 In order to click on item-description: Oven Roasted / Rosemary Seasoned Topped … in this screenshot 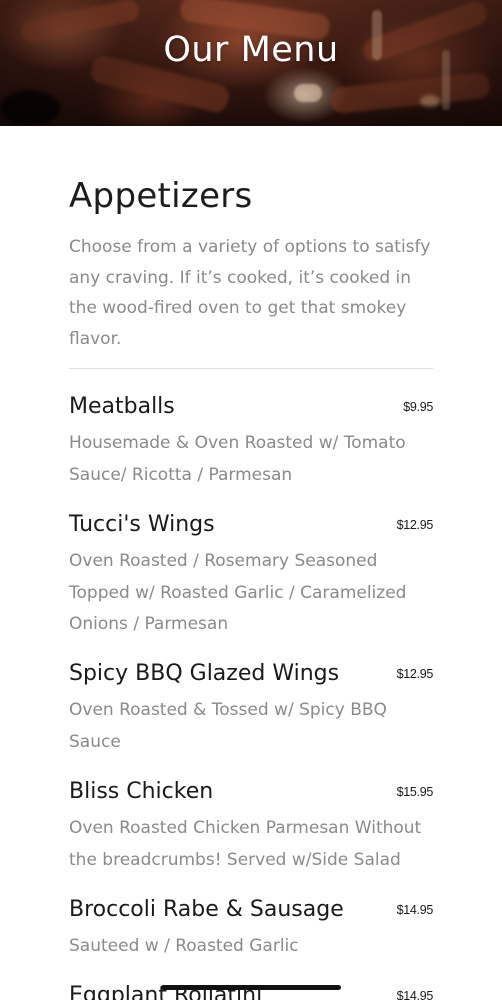, I will do `click(238, 592)`.